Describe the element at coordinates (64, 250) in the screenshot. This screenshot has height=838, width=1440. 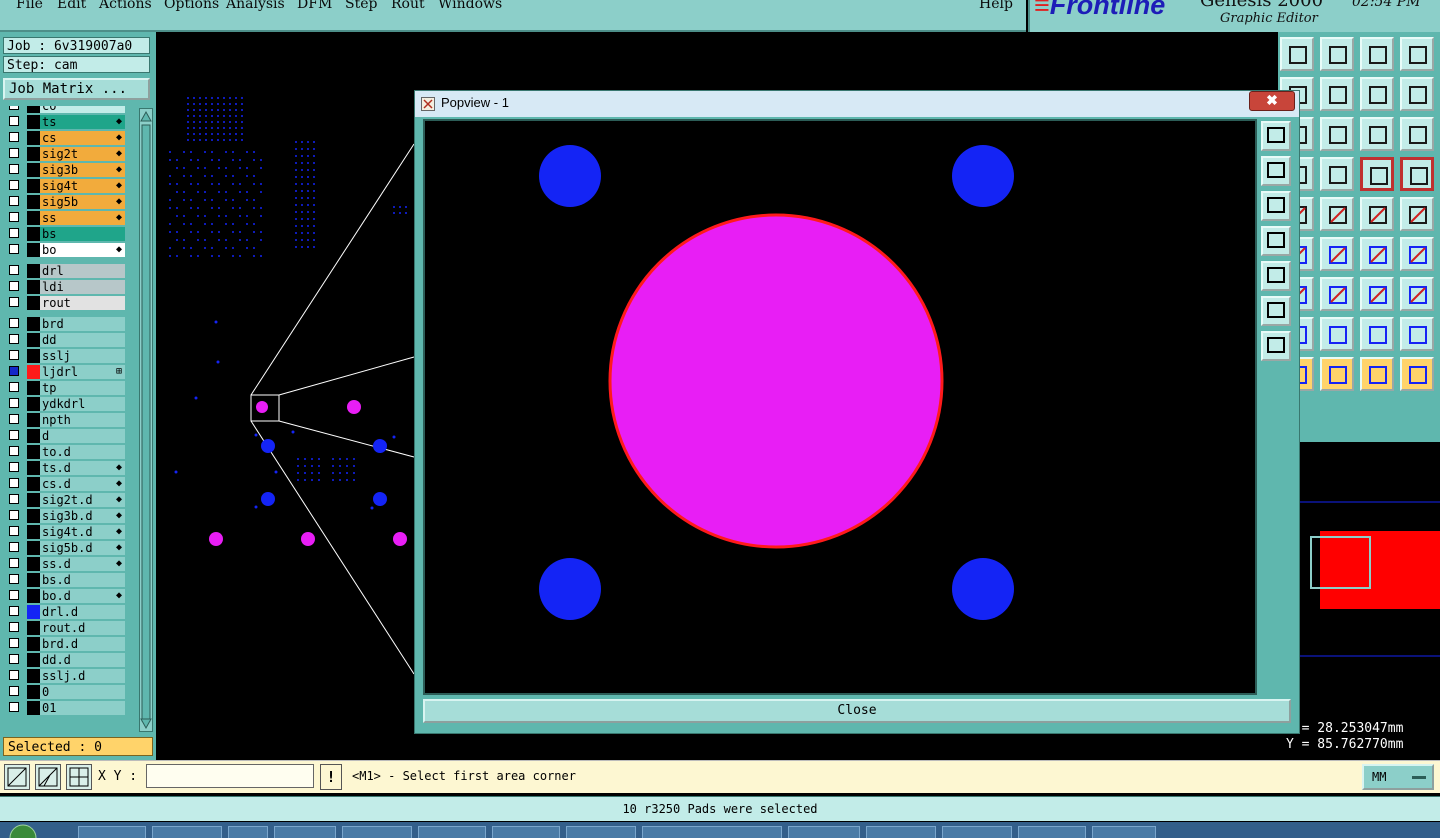
I see `layer-row: bo ◆` at that location.